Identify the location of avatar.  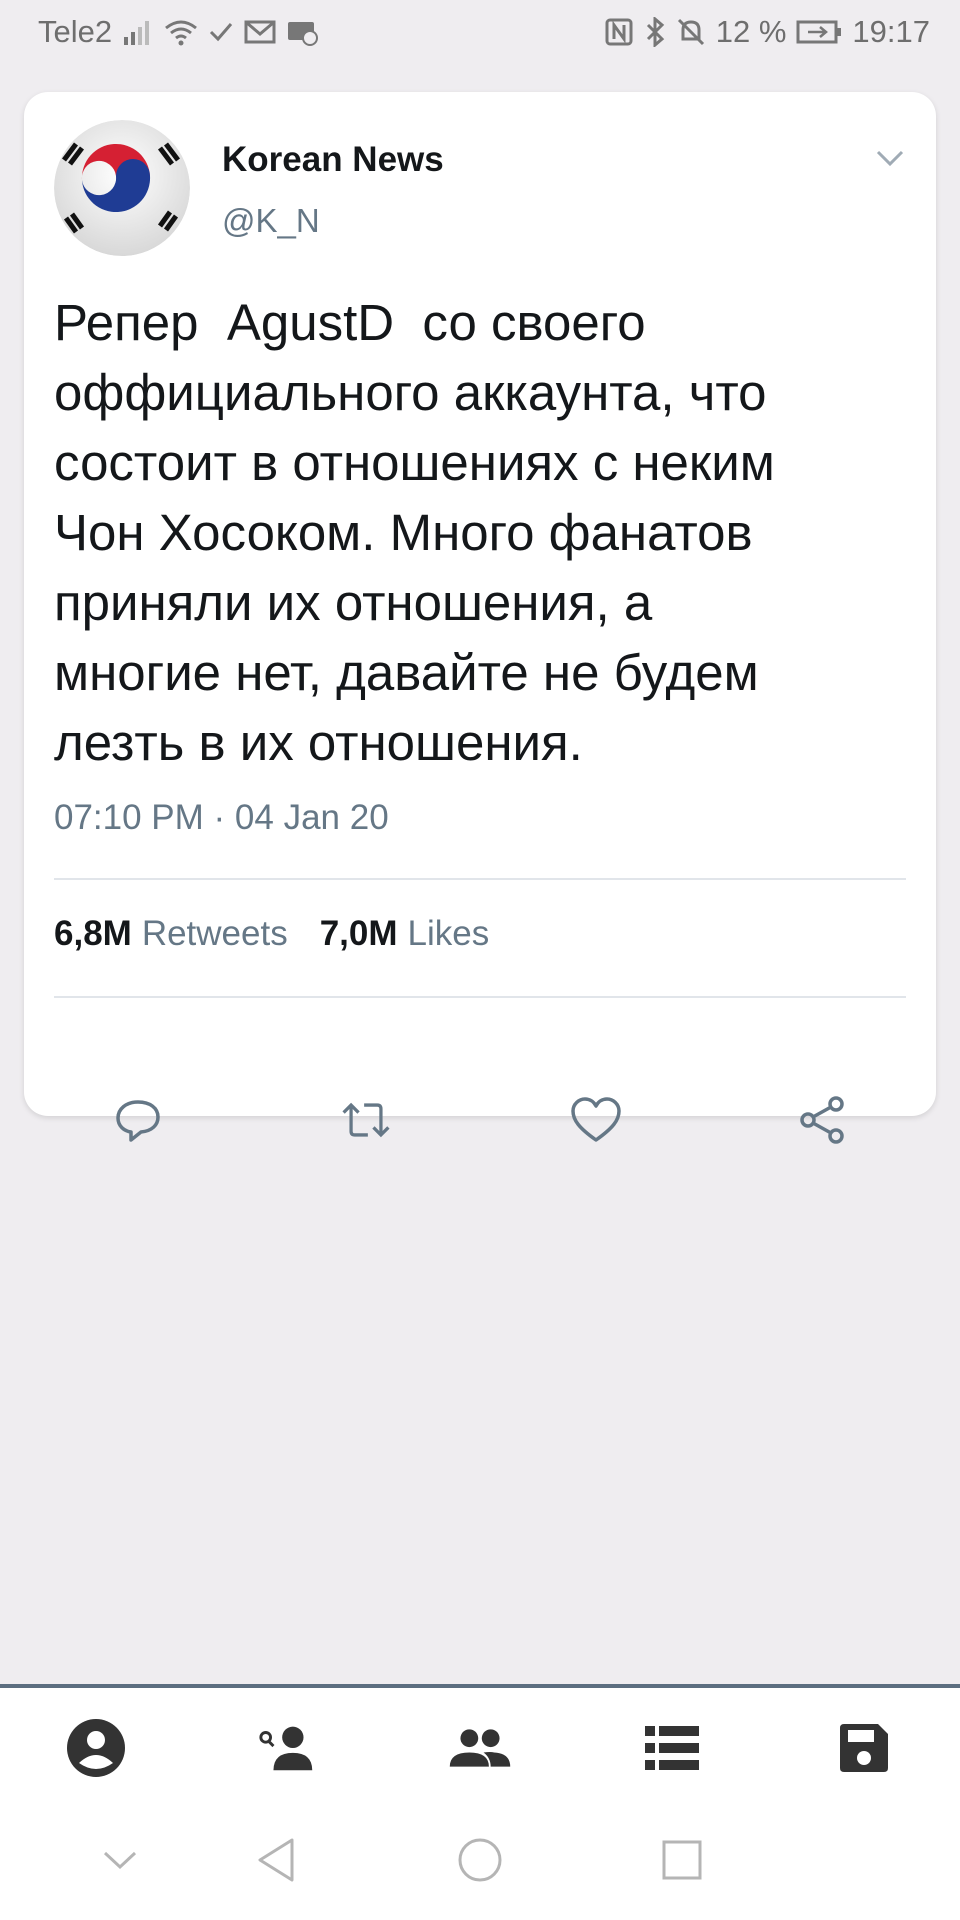
(122, 188).